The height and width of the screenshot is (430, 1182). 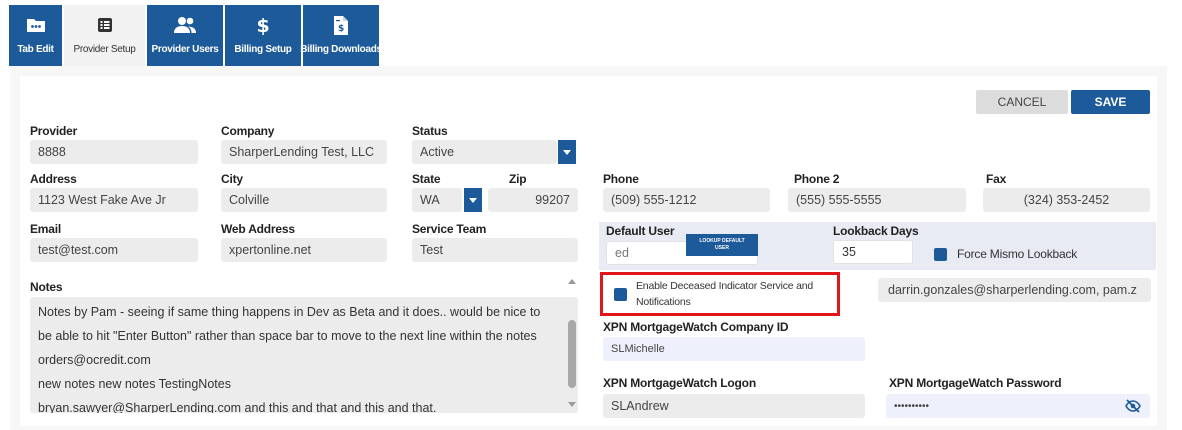 What do you see at coordinates (304, 200) in the screenshot?
I see `city-field: Colville` at bounding box center [304, 200].